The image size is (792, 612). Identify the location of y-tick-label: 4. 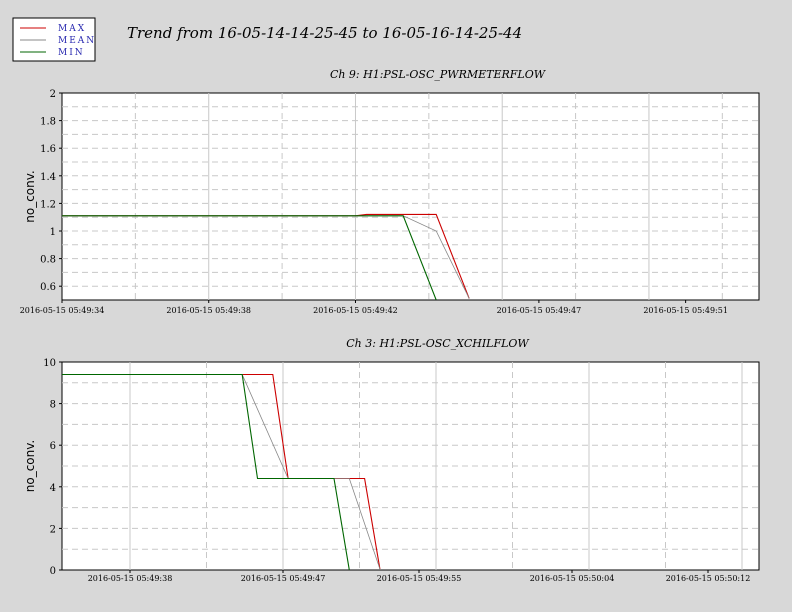
(53, 488).